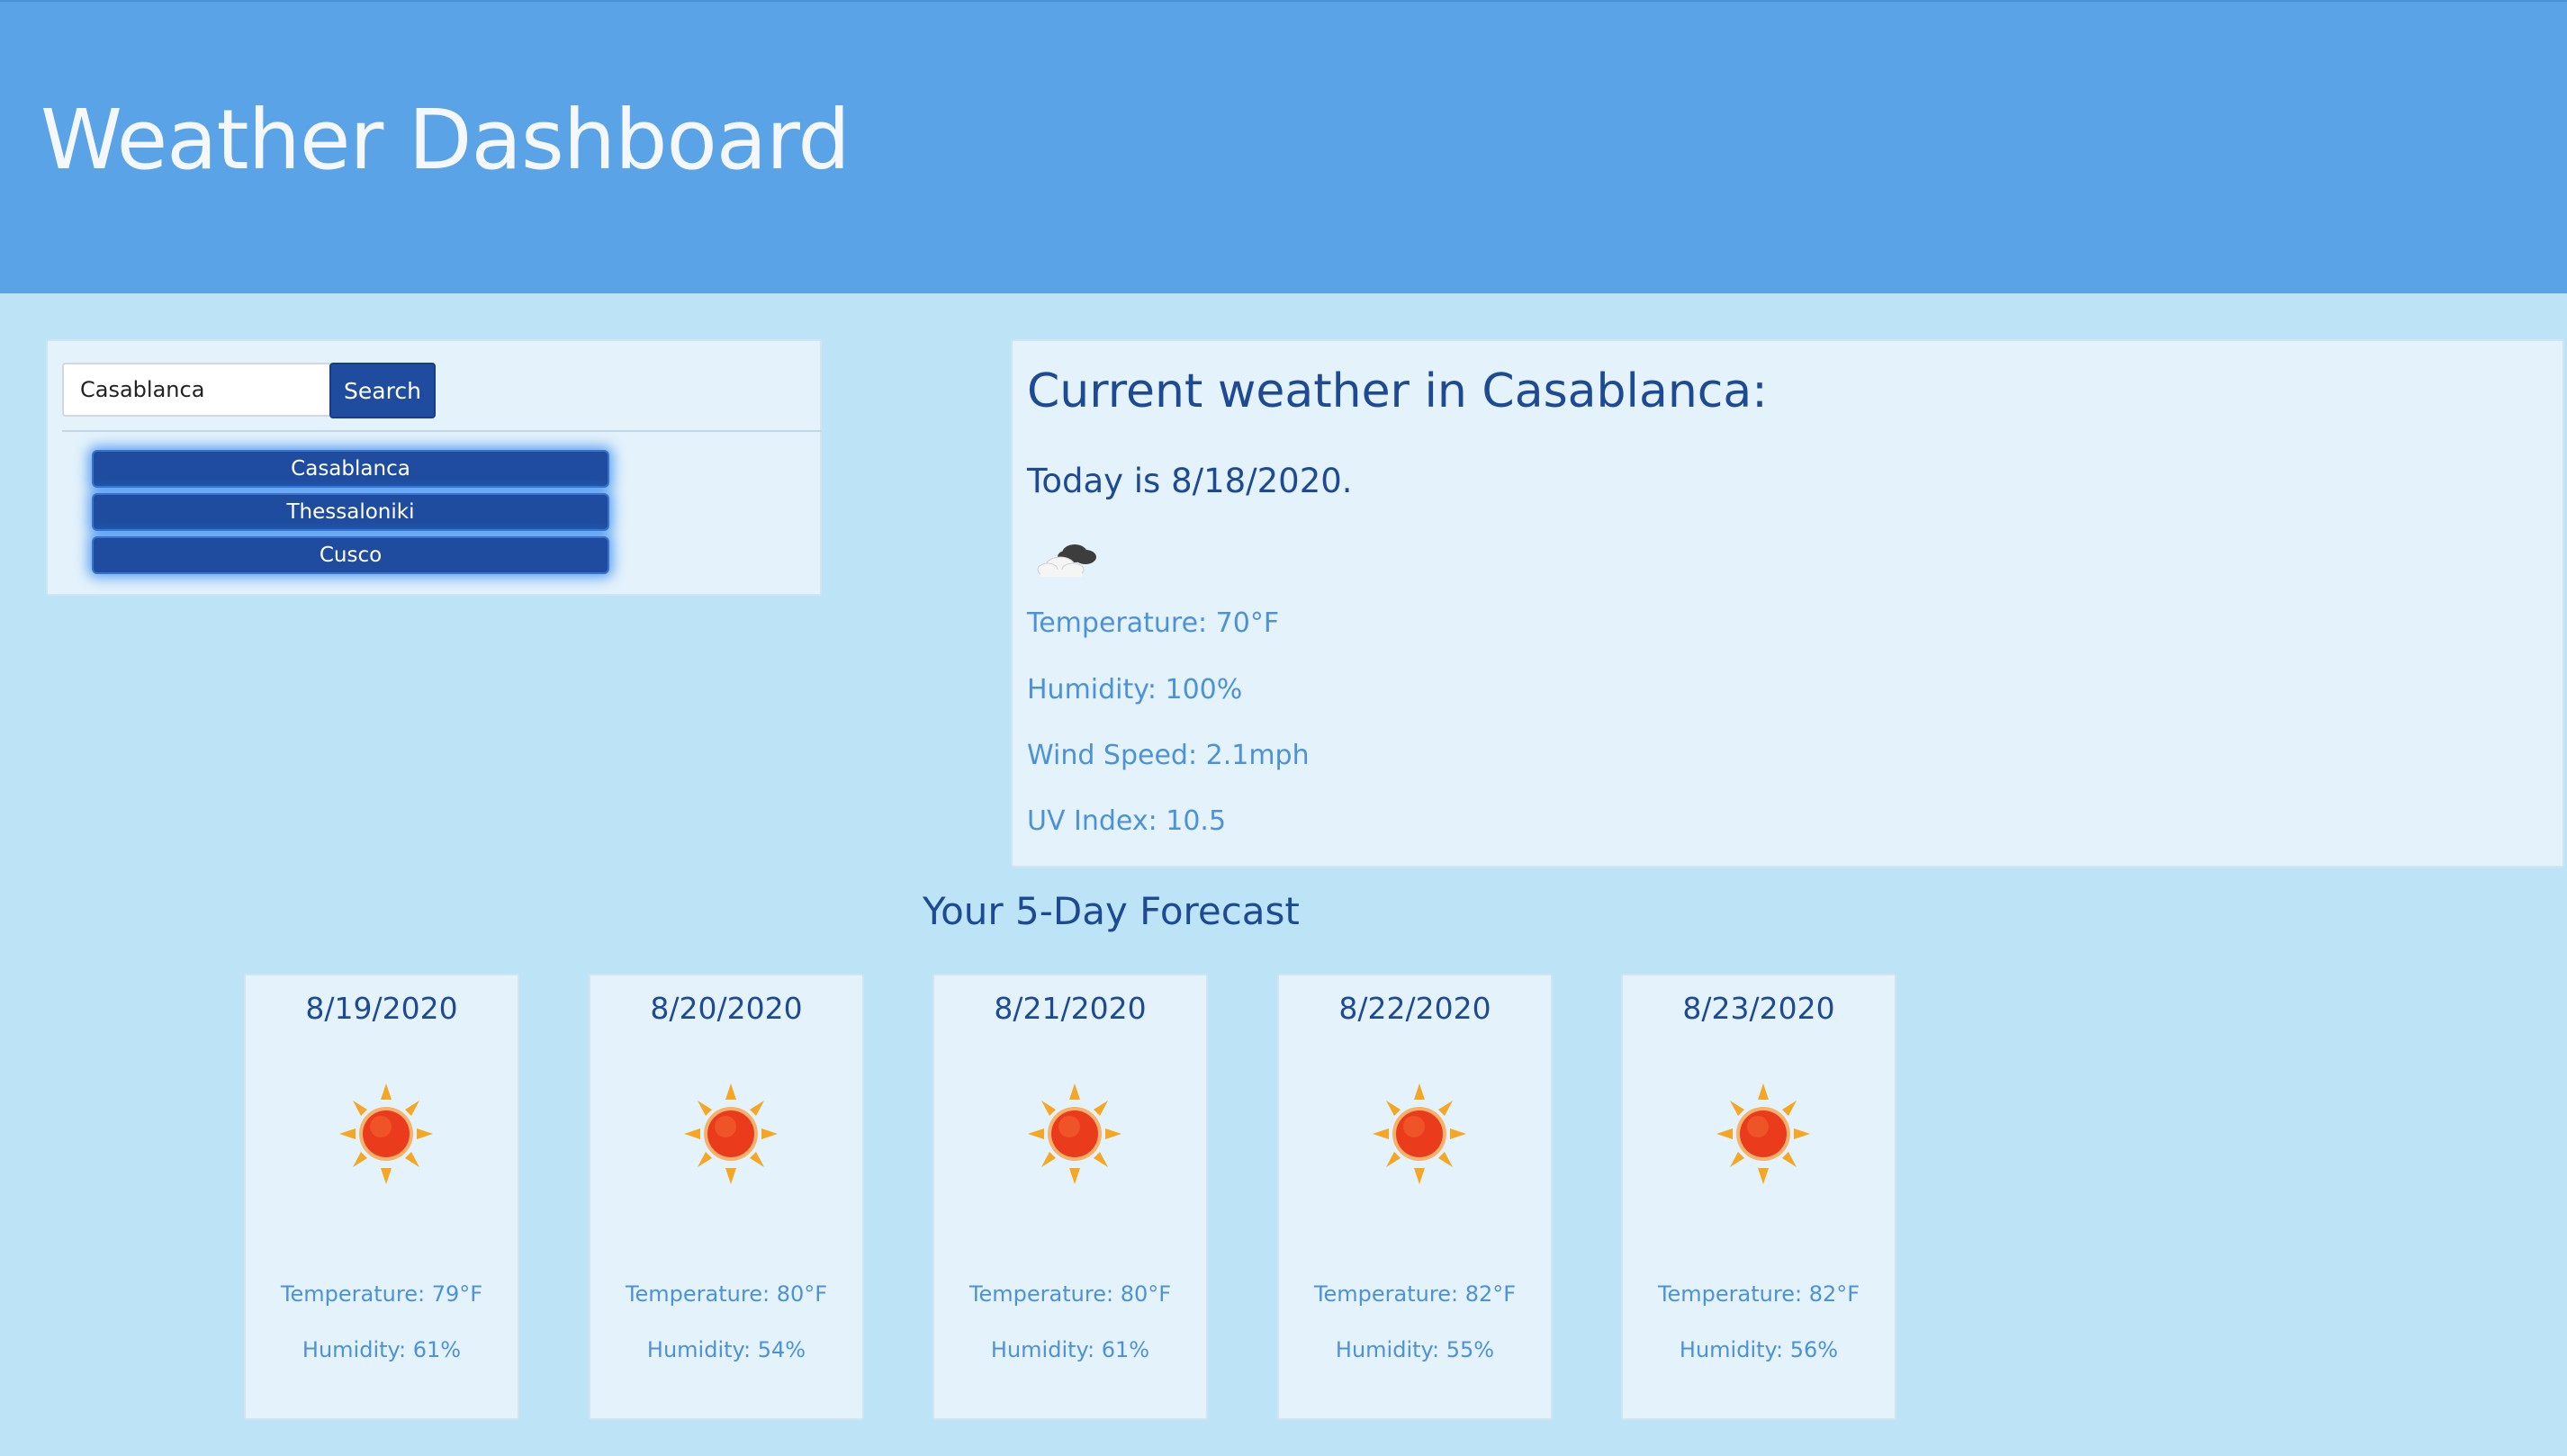  Describe the element at coordinates (381, 1294) in the screenshot. I see `forecast-temperature: Temperature: 79°F` at that location.